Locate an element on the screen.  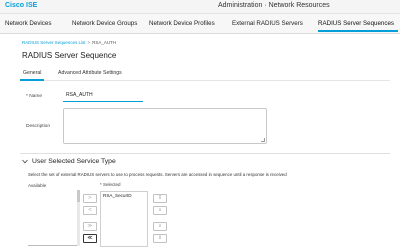
page-title: RADIUS Server Sequence is located at coordinates (69, 55).